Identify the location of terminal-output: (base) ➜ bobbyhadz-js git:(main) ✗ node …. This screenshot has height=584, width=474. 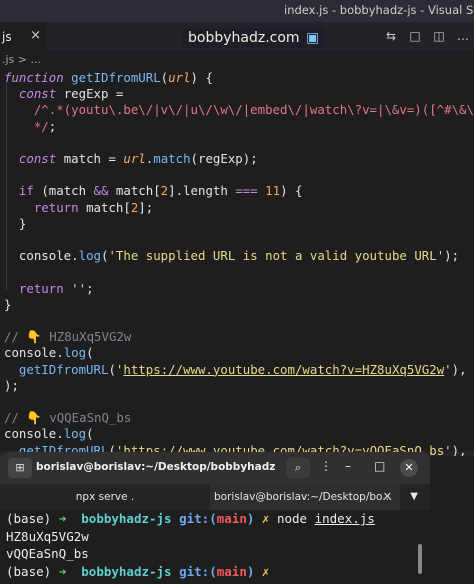
(215, 547).